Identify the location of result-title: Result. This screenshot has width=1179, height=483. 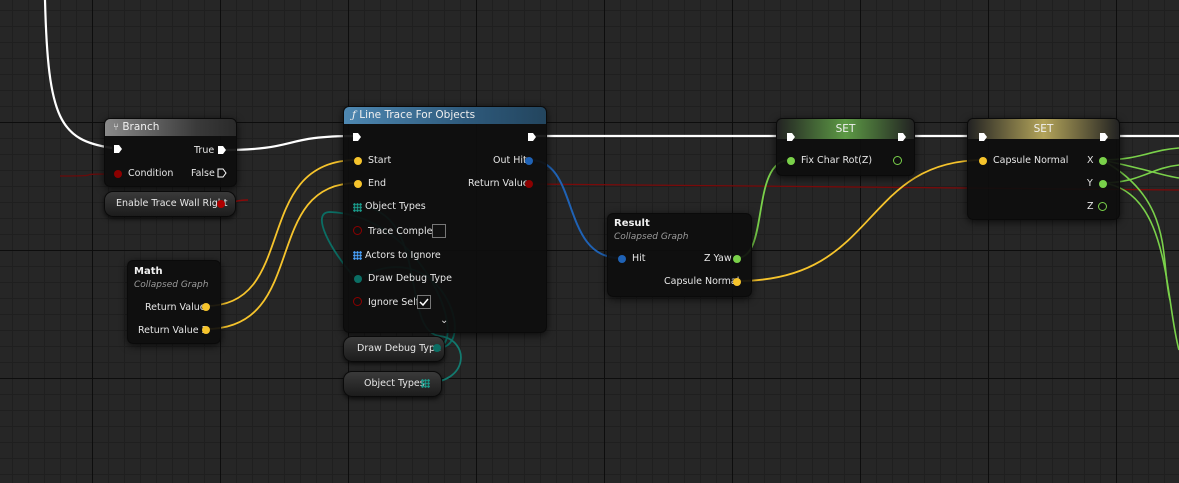
(632, 223).